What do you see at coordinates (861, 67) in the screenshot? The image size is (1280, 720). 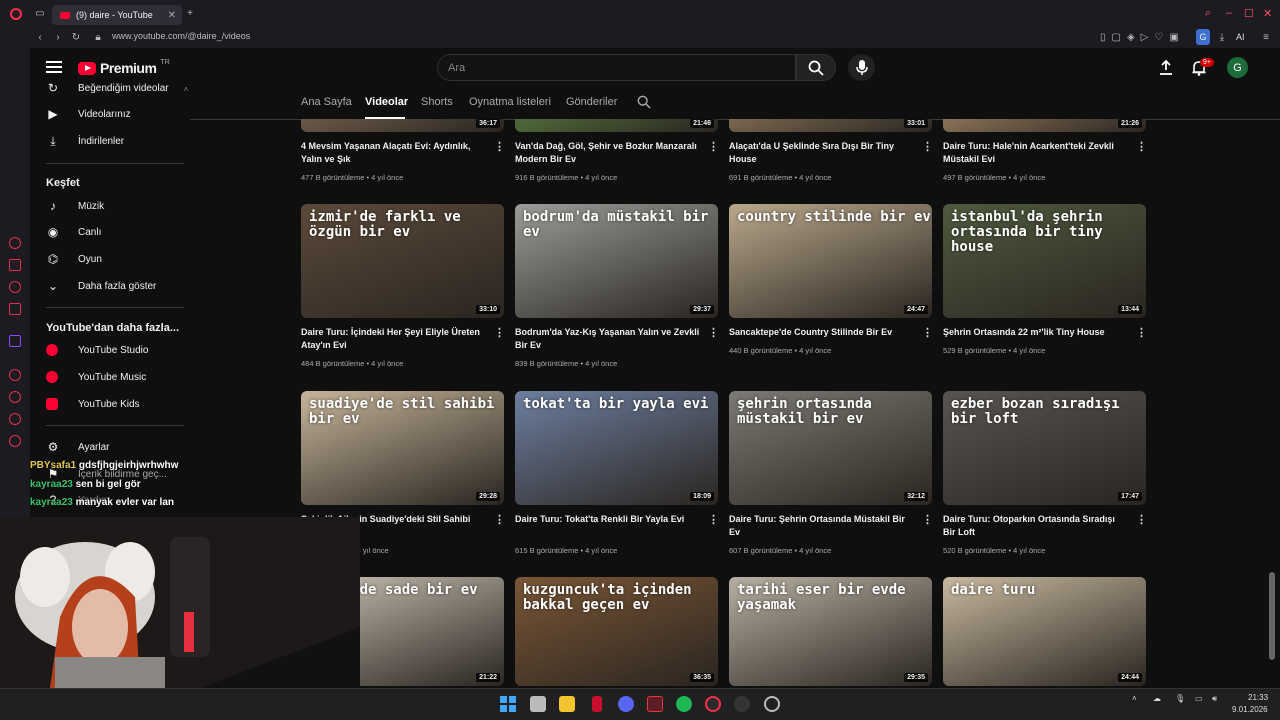 I see `voice-search-button` at bounding box center [861, 67].